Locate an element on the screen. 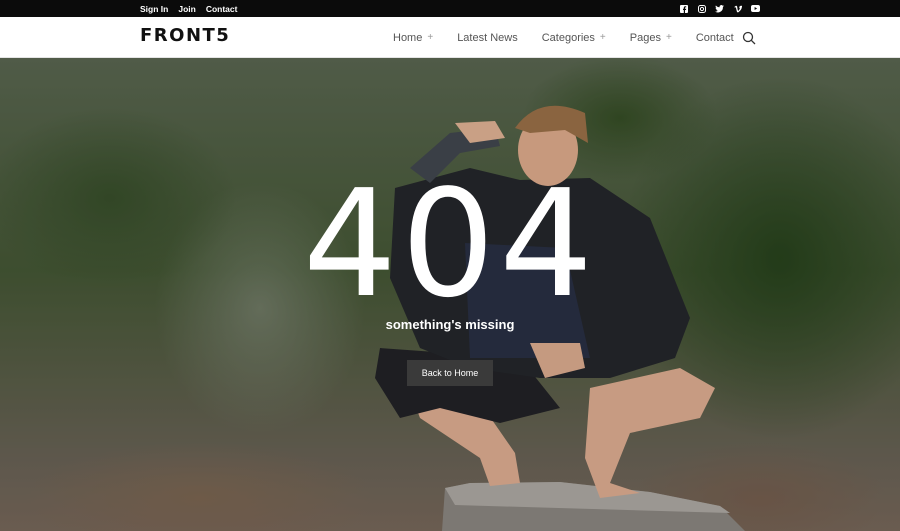 Image resolution: width=900 pixels, height=531 pixels. nav-pages: Pages + is located at coordinates (651, 38).